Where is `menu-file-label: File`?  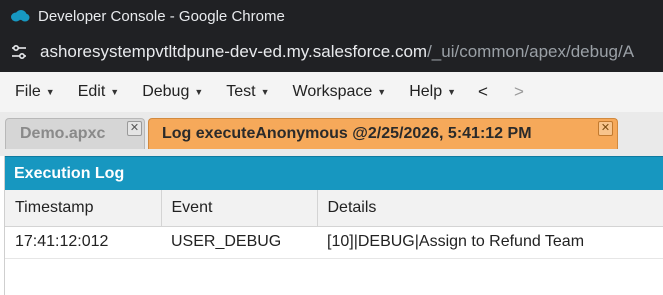
menu-file-label: File is located at coordinates (28, 91).